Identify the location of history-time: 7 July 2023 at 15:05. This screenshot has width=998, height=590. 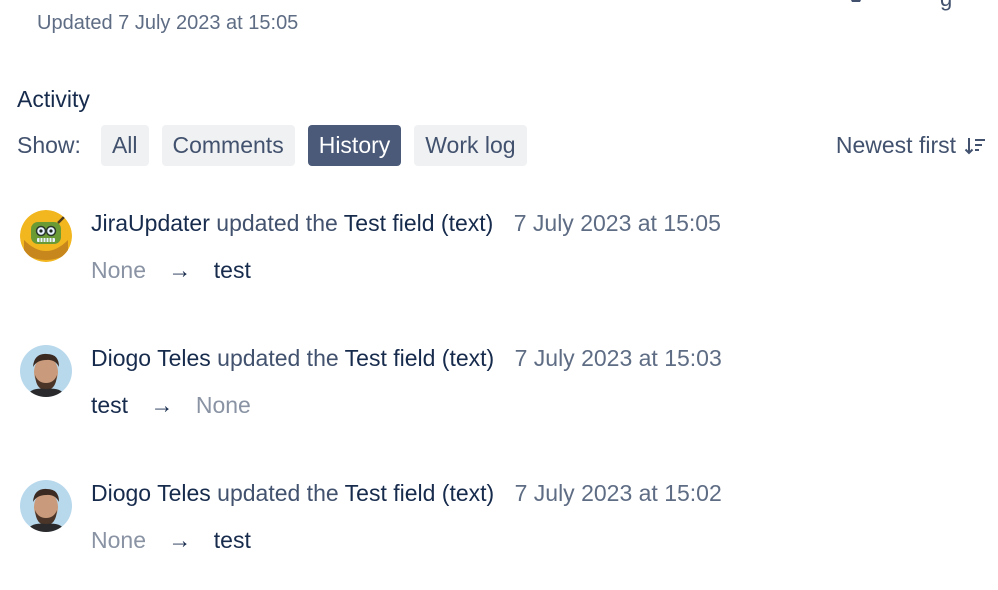
(617, 223).